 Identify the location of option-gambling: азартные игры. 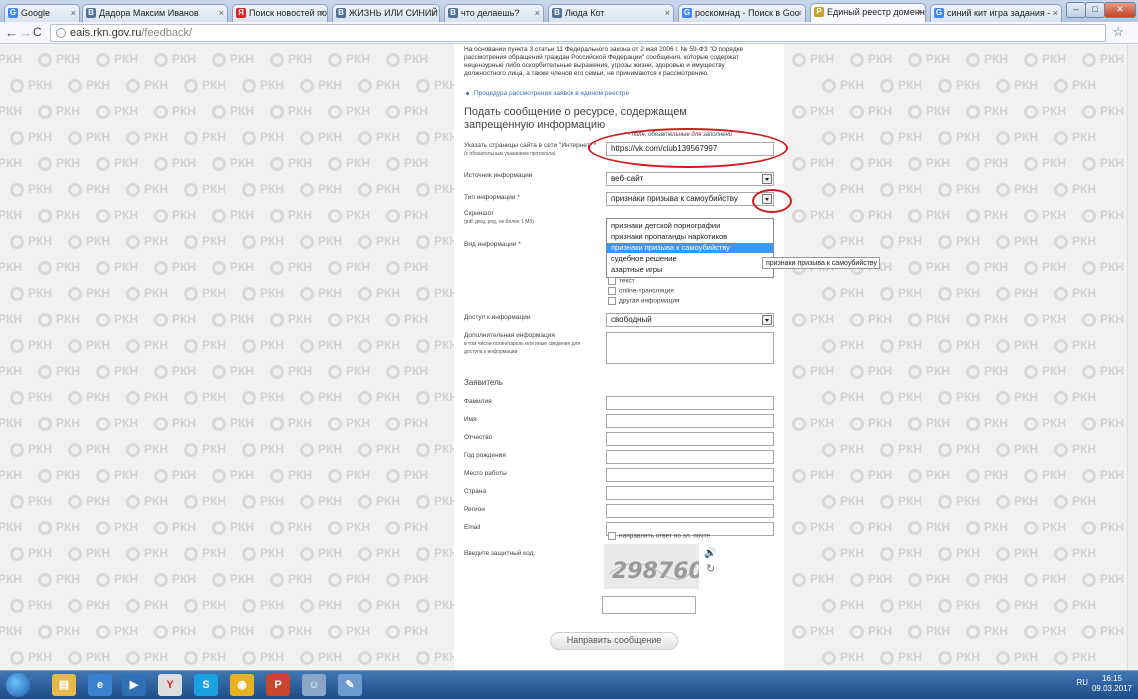
(690, 270).